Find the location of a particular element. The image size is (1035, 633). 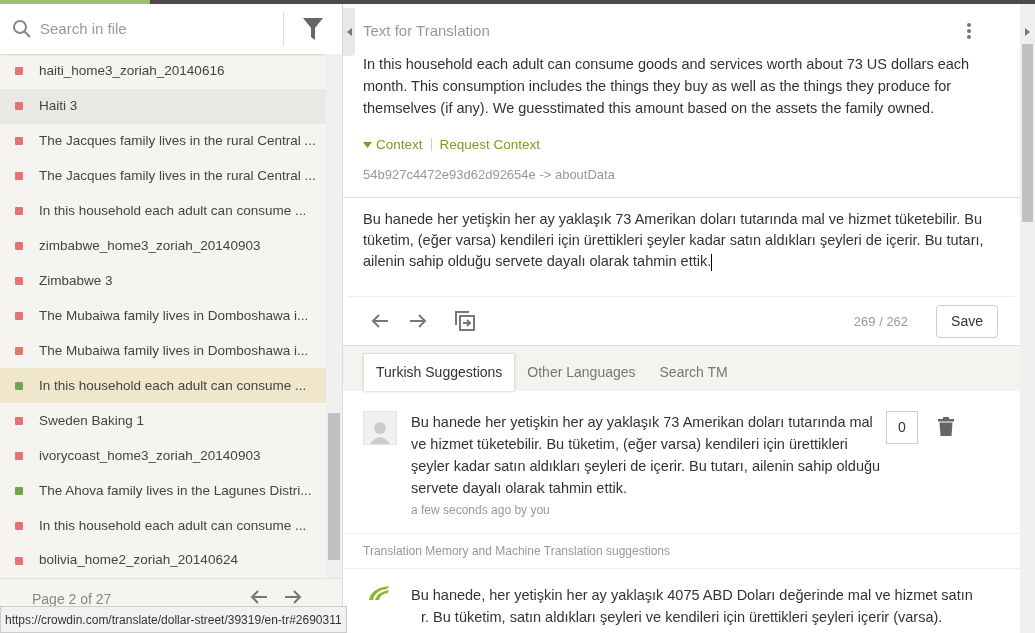

tab: Other Languages is located at coordinates (581, 372).